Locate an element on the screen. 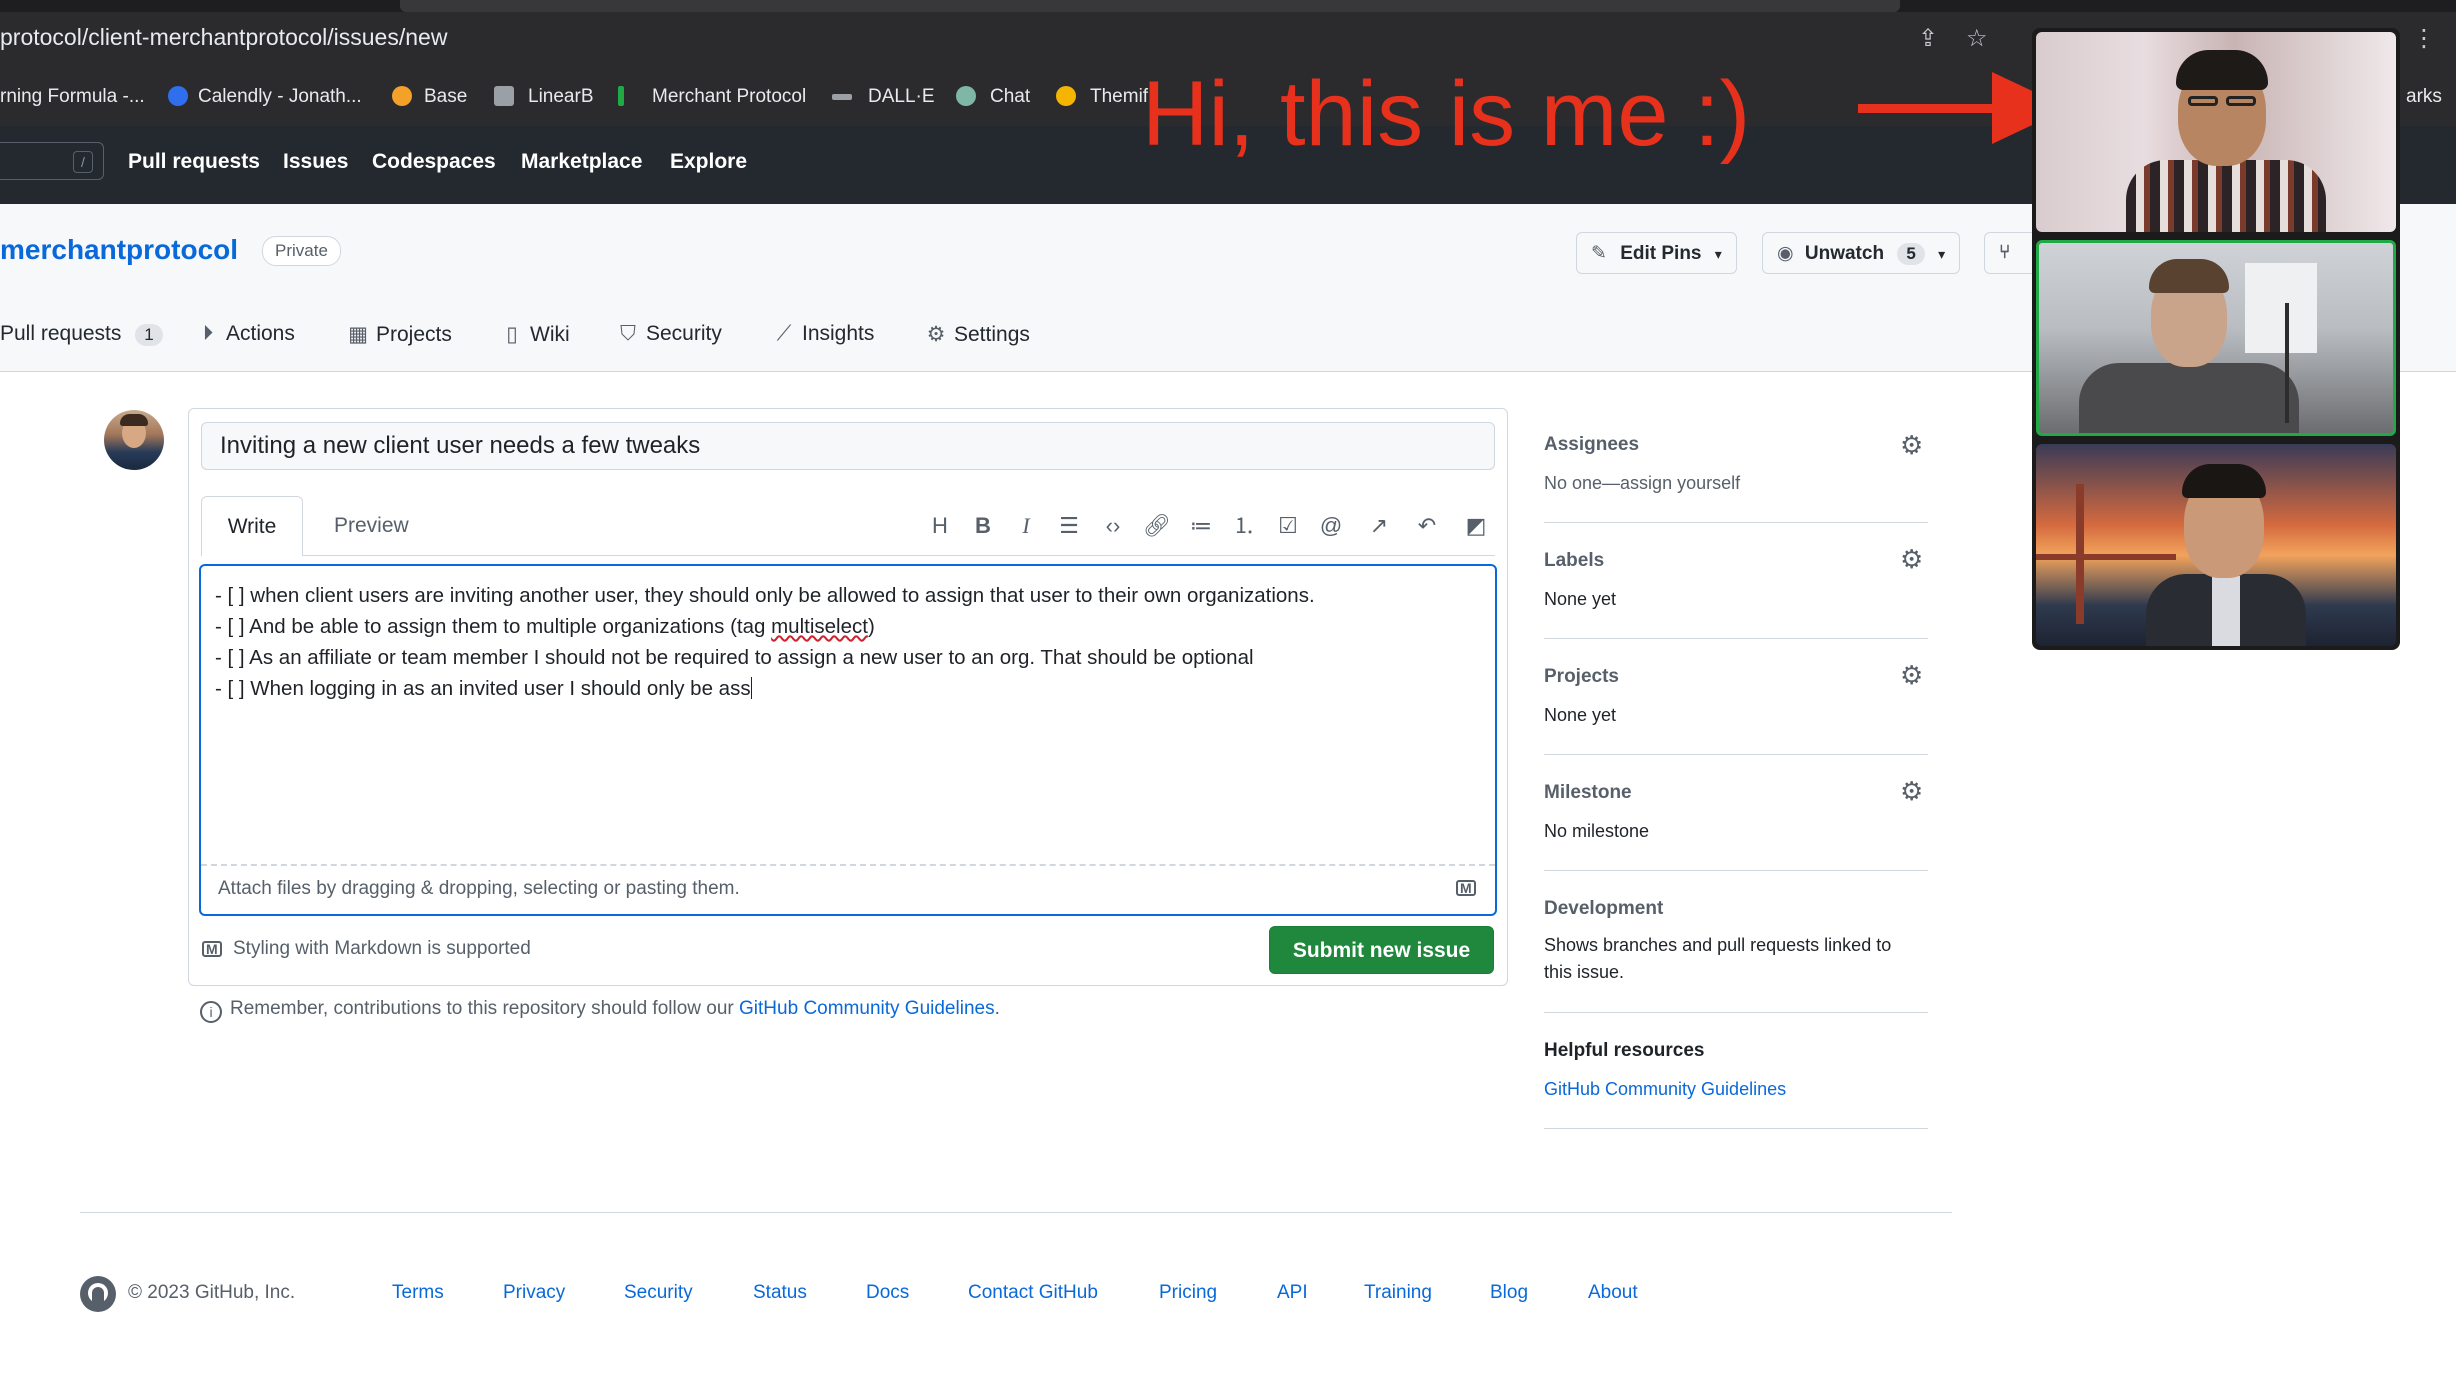 Image resolution: width=2456 pixels, height=1374 pixels. tab-insights: ⟋ Insights is located at coordinates (823, 334).